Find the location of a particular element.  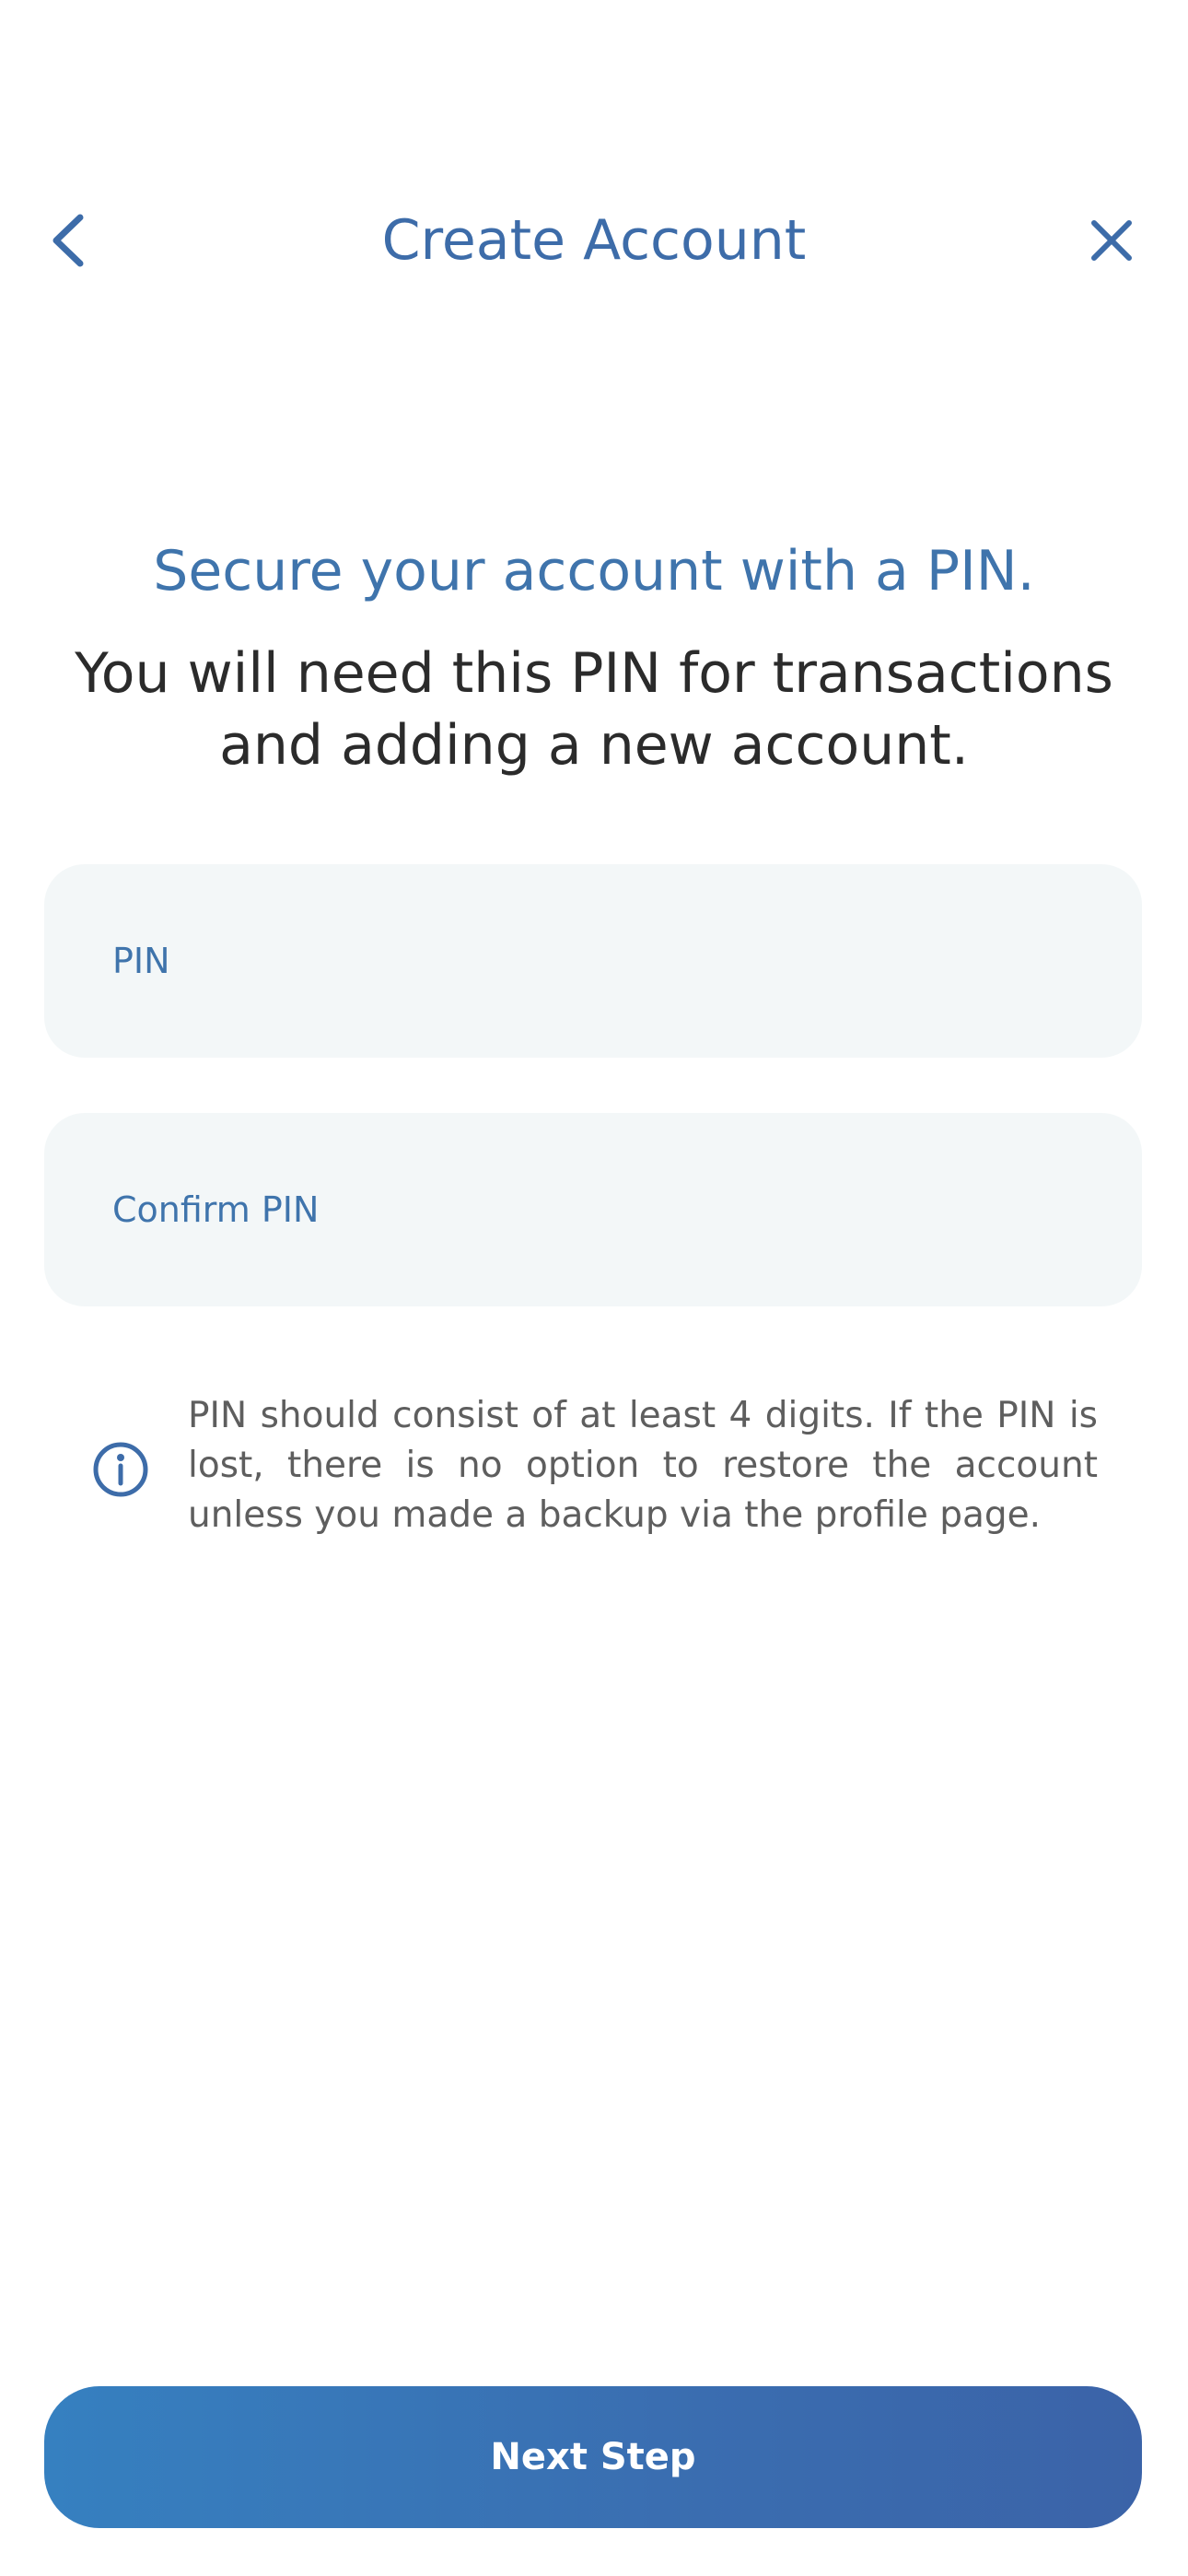

pin-field is located at coordinates (593, 961).